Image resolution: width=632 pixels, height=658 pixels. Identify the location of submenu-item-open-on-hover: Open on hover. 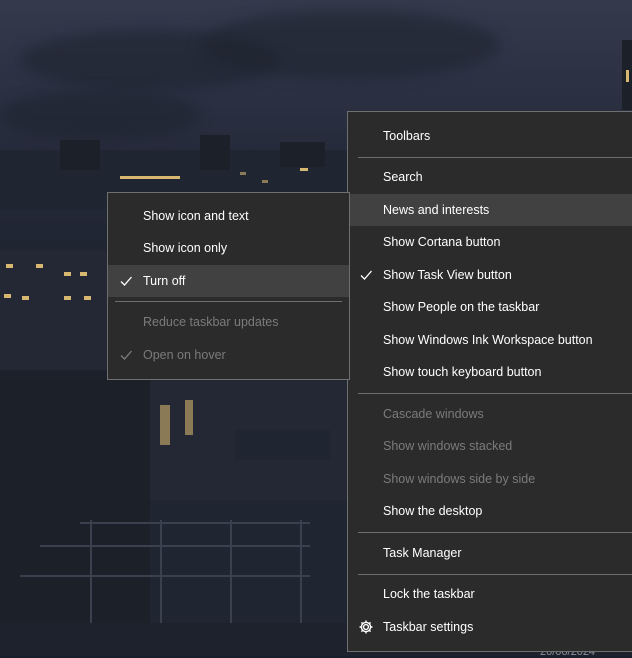
(228, 355).